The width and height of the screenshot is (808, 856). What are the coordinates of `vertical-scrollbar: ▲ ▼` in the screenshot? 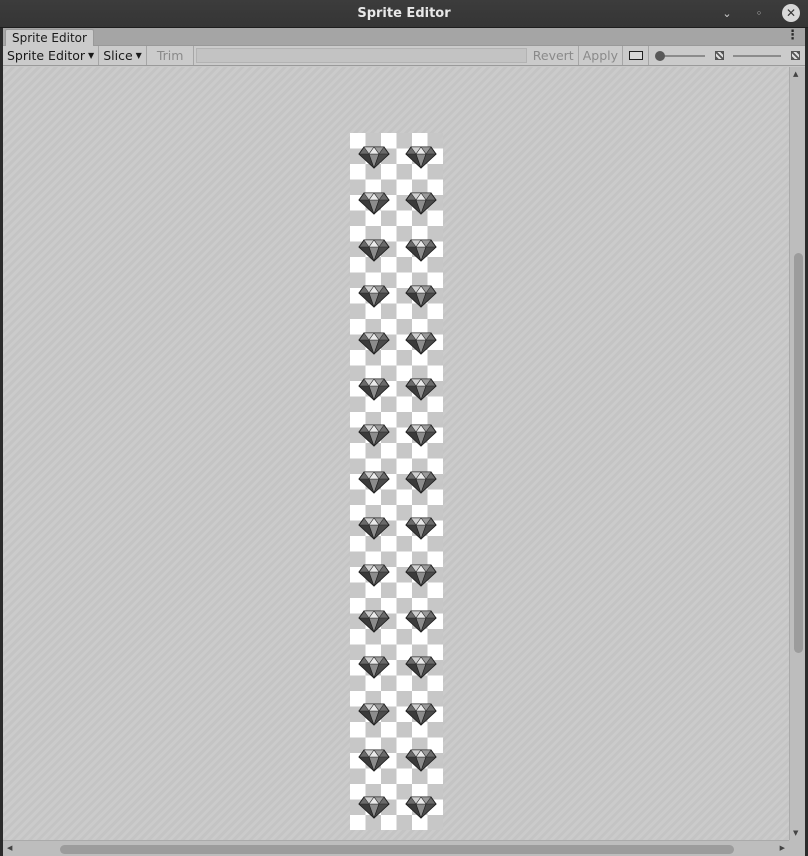 It's located at (797, 453).